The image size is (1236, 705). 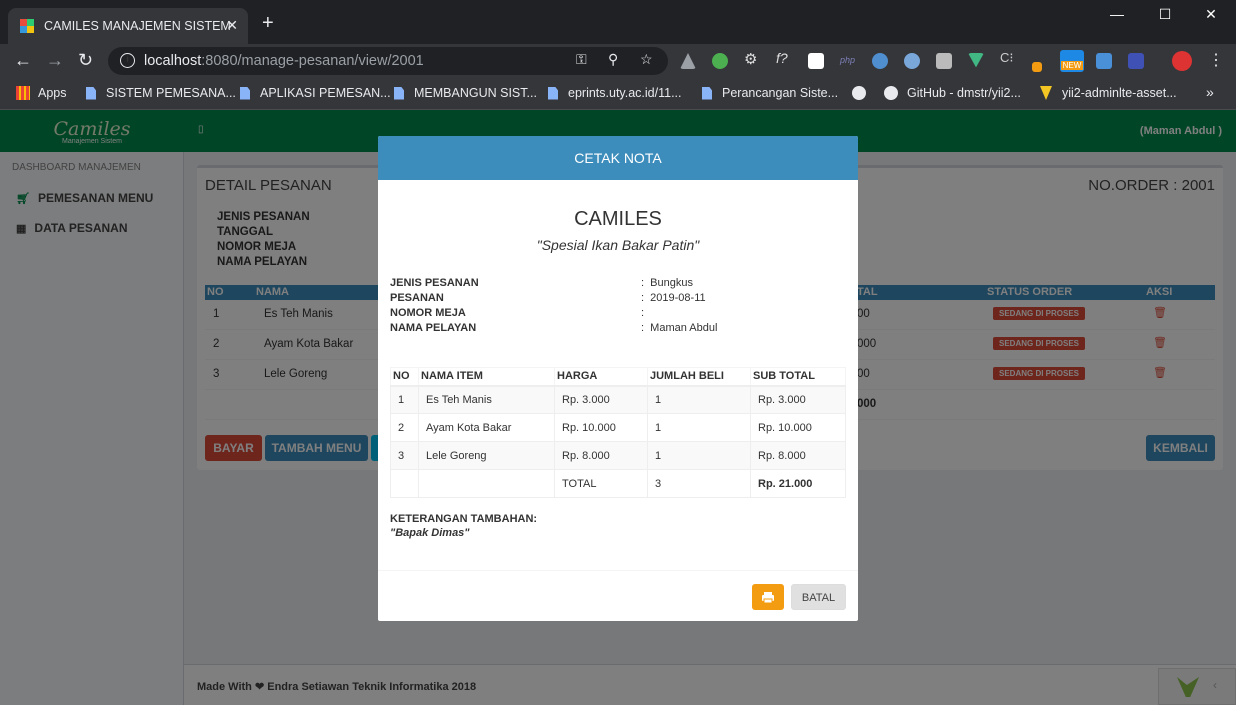 What do you see at coordinates (816, 61) in the screenshot?
I see `notes-extension-icon` at bounding box center [816, 61].